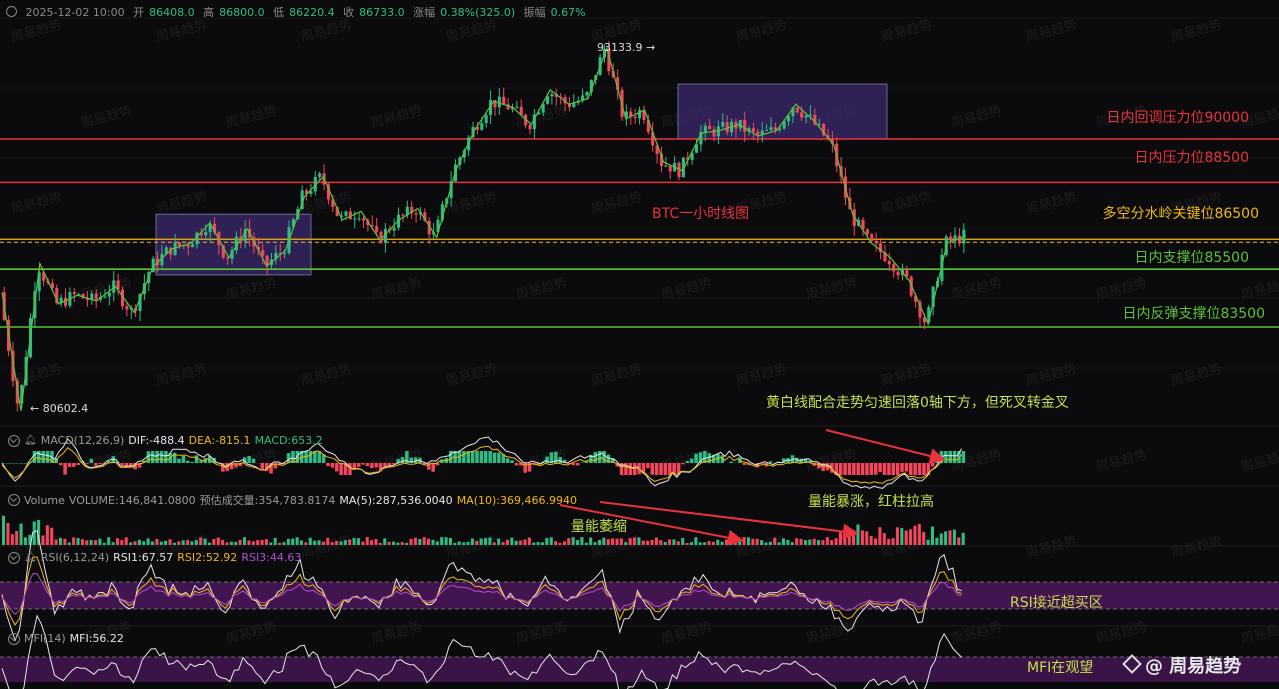 This screenshot has height=689, width=1279. I want to click on macd-name: MACD(12,26,9), so click(82, 440).